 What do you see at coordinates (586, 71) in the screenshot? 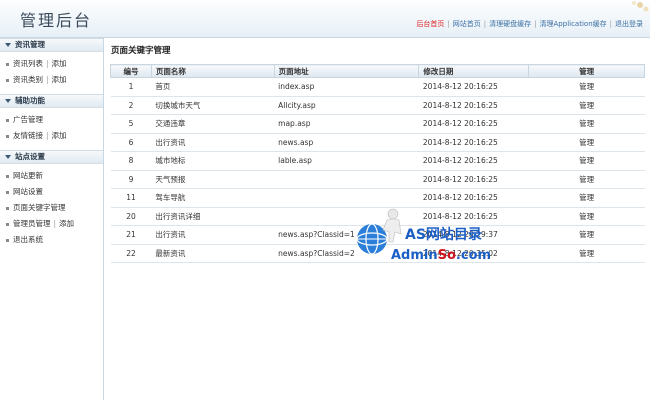
I see `col-manage: 管理` at bounding box center [586, 71].